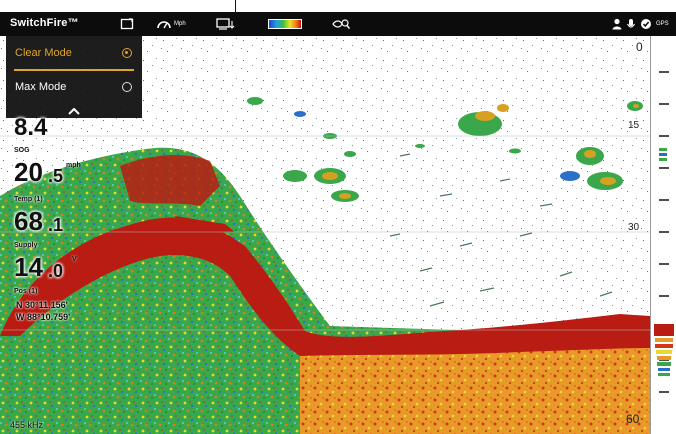 The image size is (676, 434). What do you see at coordinates (180, 24) in the screenshot?
I see `speed-readout: Mph` at bounding box center [180, 24].